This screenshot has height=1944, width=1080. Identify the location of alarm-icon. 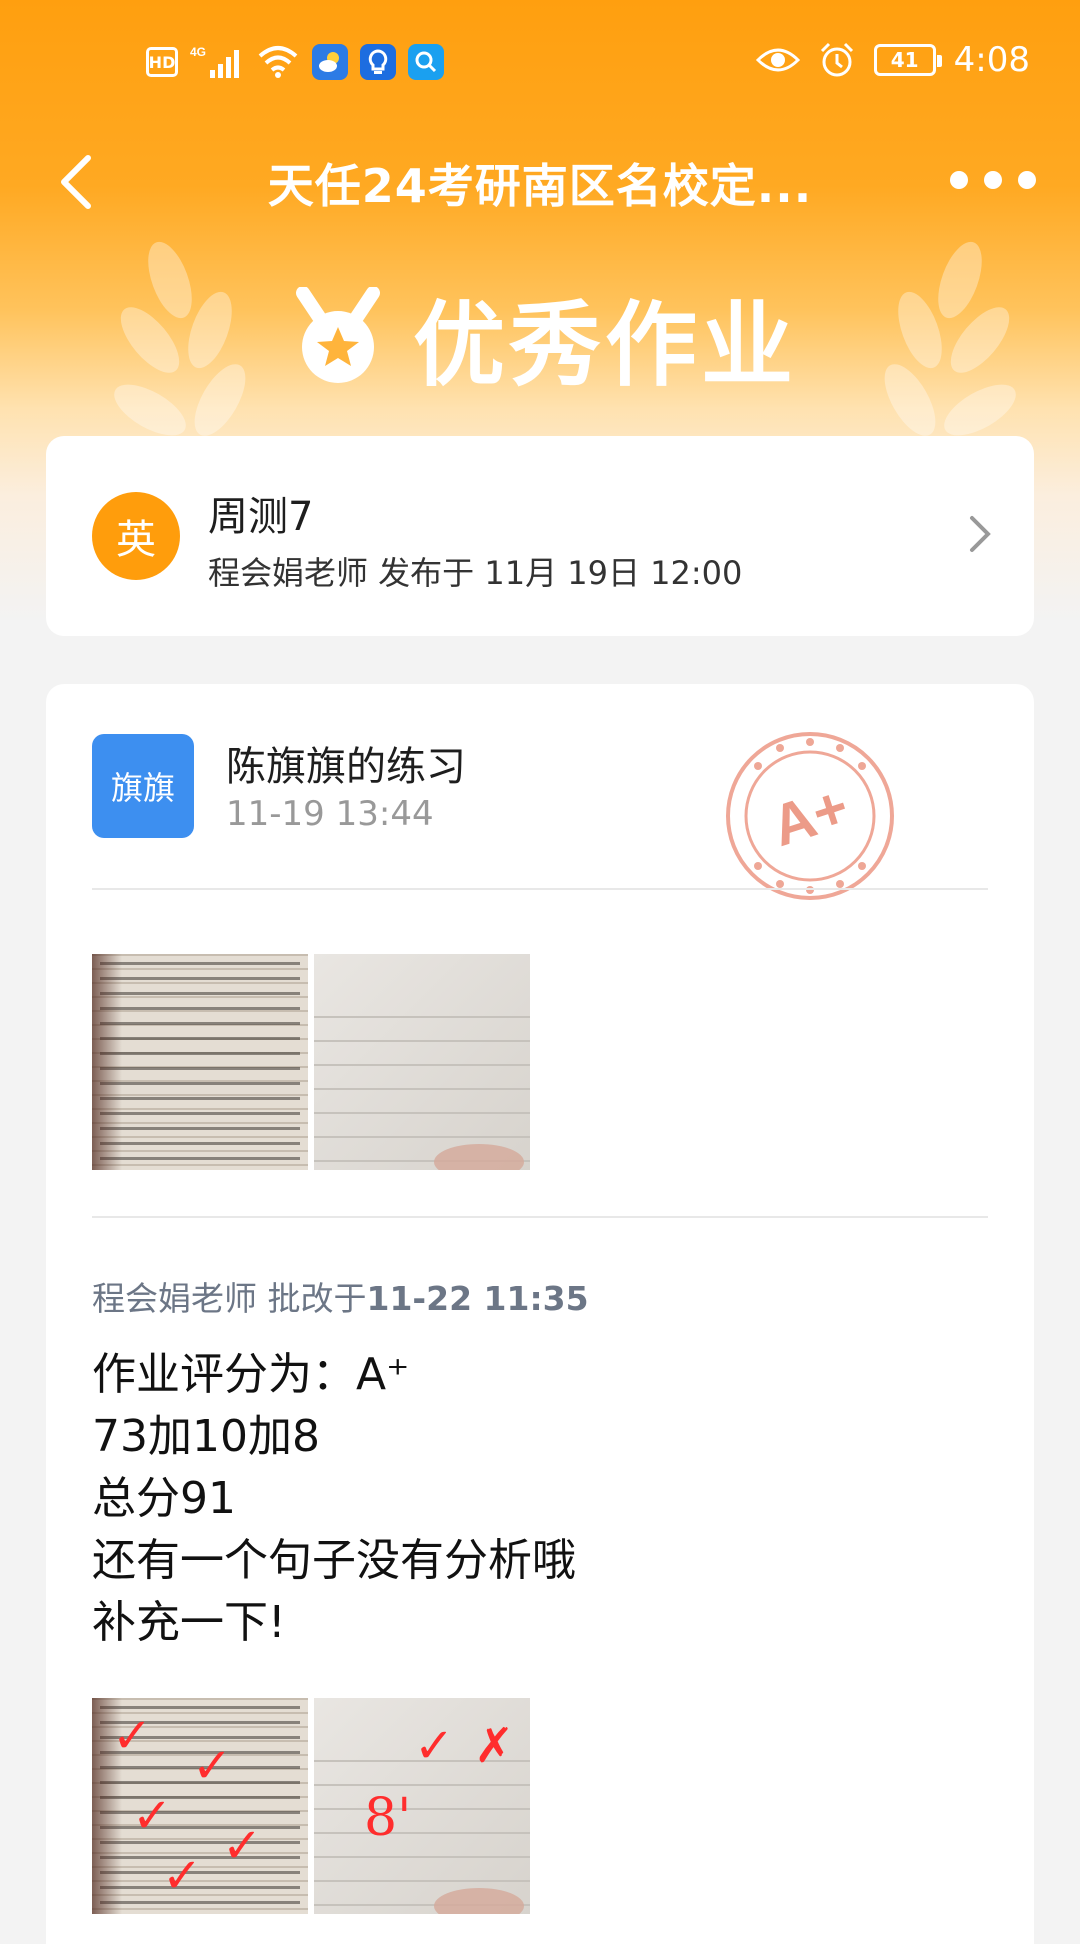
(836, 59).